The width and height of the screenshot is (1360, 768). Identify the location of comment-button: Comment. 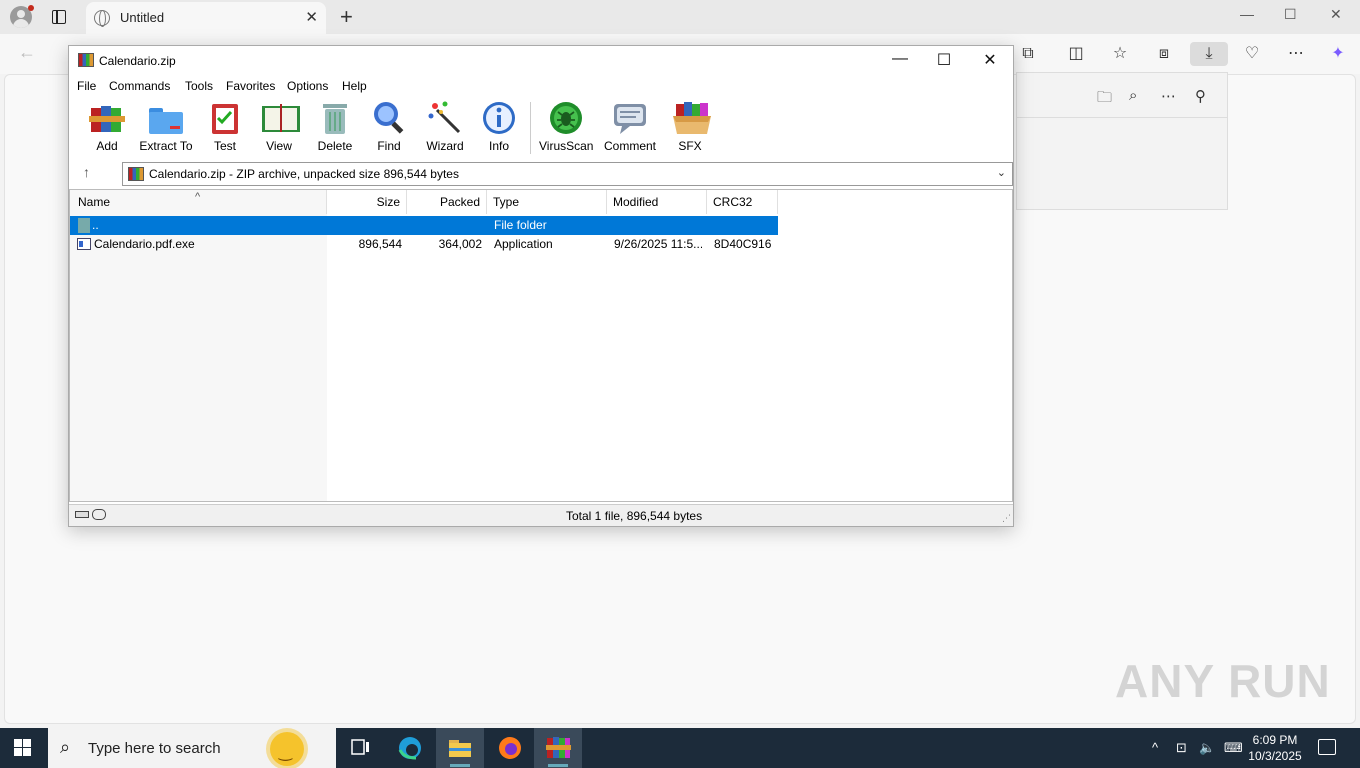
(630, 128).